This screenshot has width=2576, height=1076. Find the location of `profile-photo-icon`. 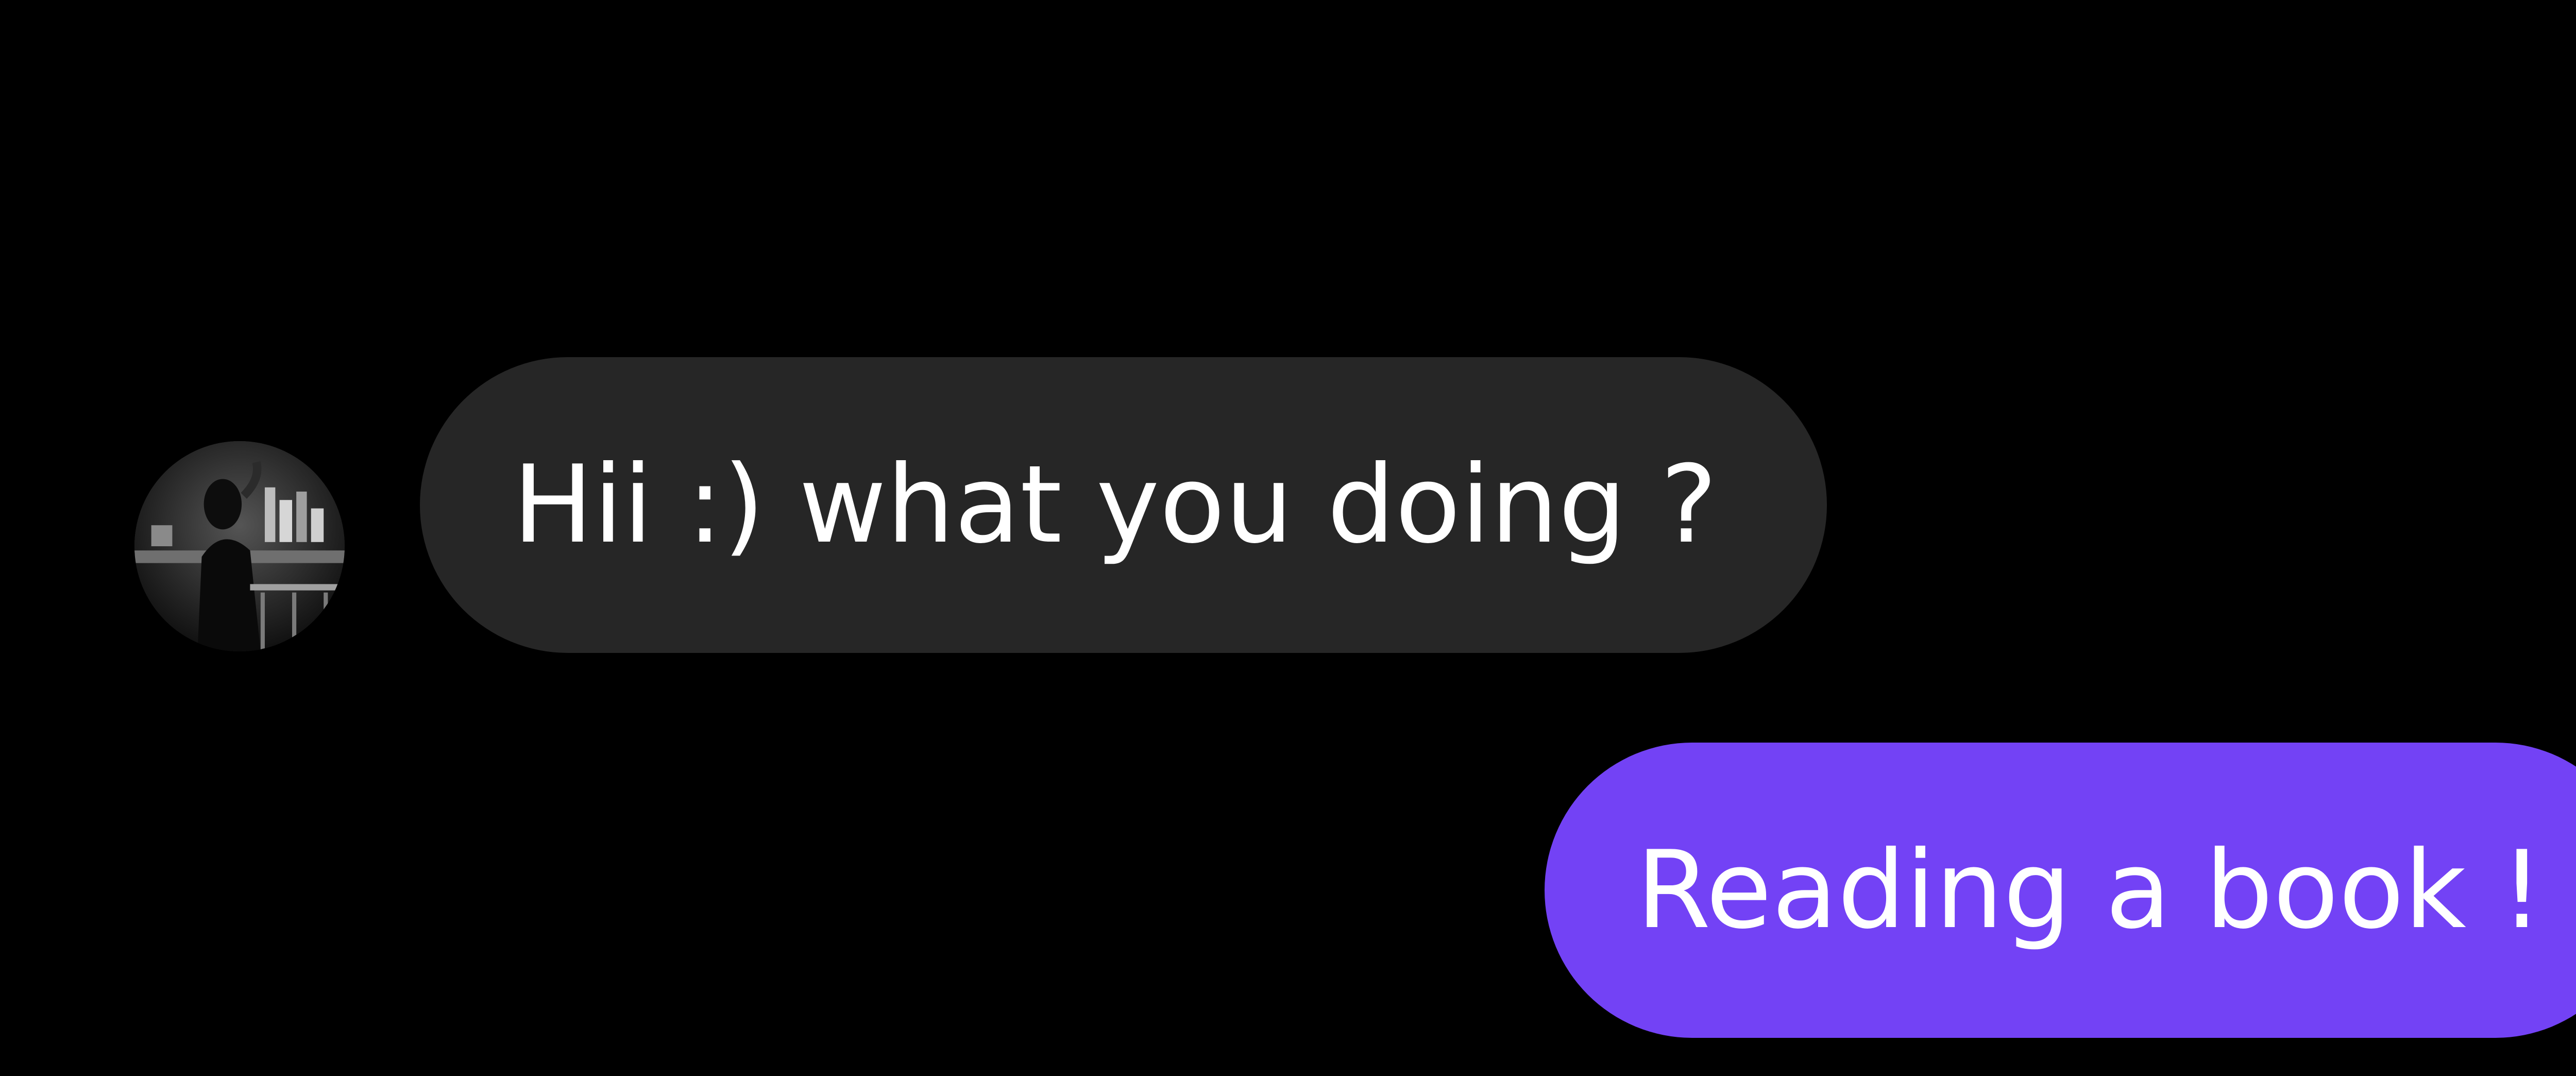

profile-photo-icon is located at coordinates (239, 546).